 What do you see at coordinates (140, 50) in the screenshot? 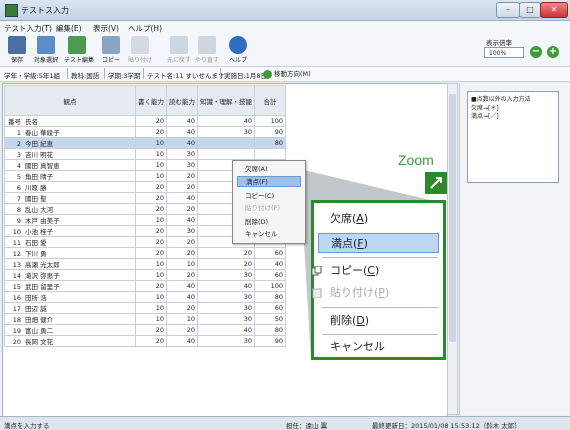
I see `paste-button: 貼り付け` at bounding box center [140, 50].